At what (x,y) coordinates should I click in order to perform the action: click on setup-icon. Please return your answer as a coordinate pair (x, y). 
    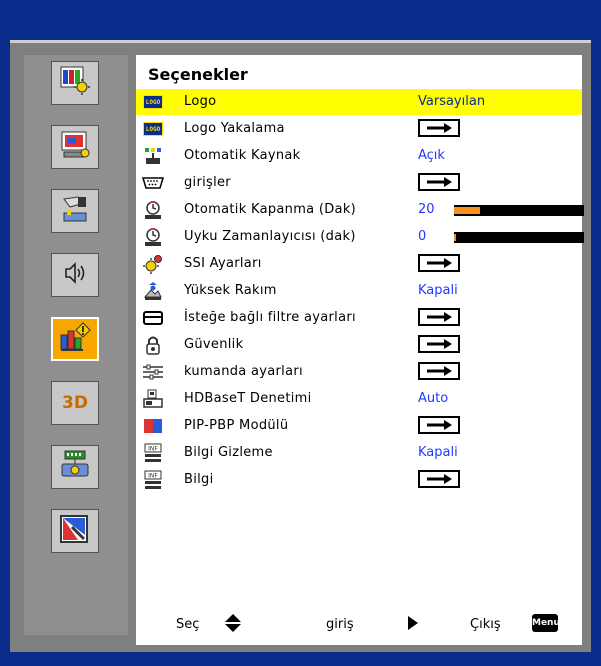
    Looking at the image, I should click on (75, 211).